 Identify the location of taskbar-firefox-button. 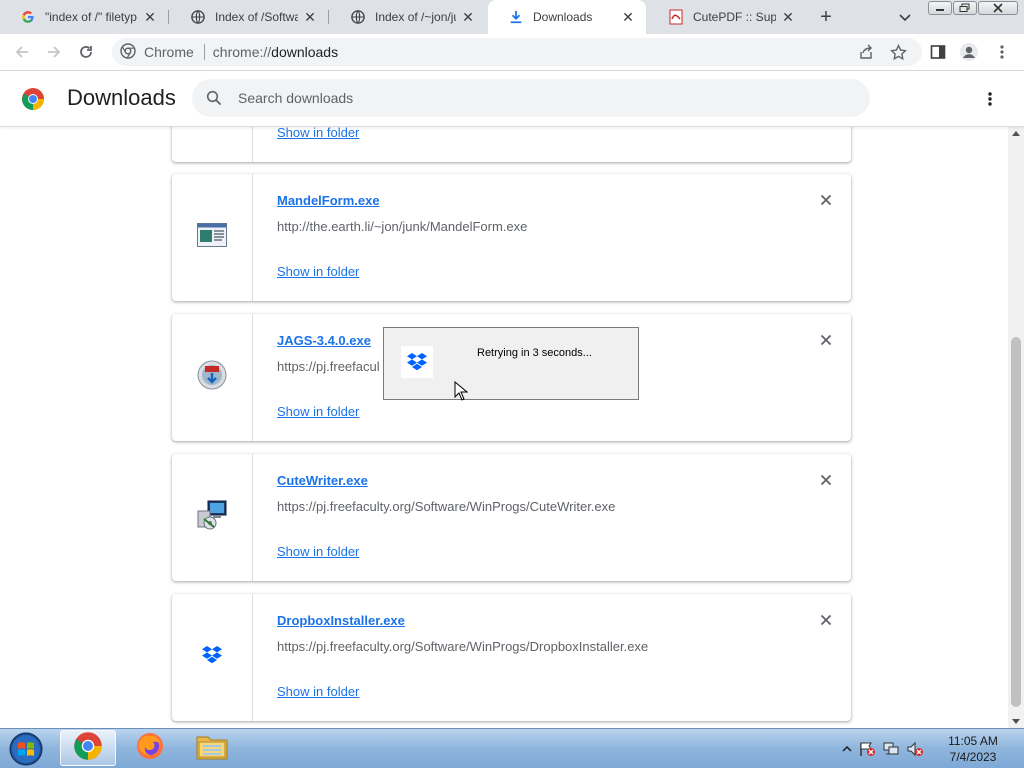
(150, 748).